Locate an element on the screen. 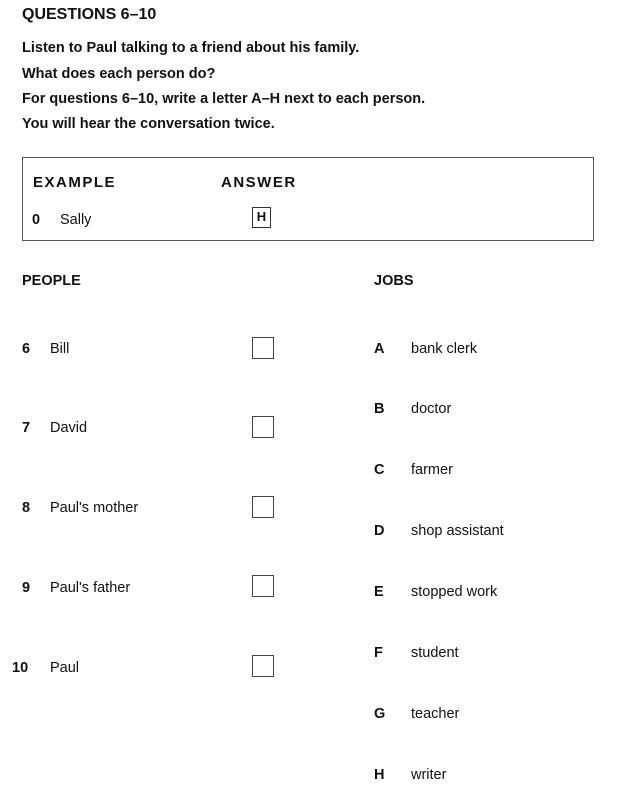 Image resolution: width=621 pixels, height=787 pixels. job-text: bank clerk is located at coordinates (444, 349).